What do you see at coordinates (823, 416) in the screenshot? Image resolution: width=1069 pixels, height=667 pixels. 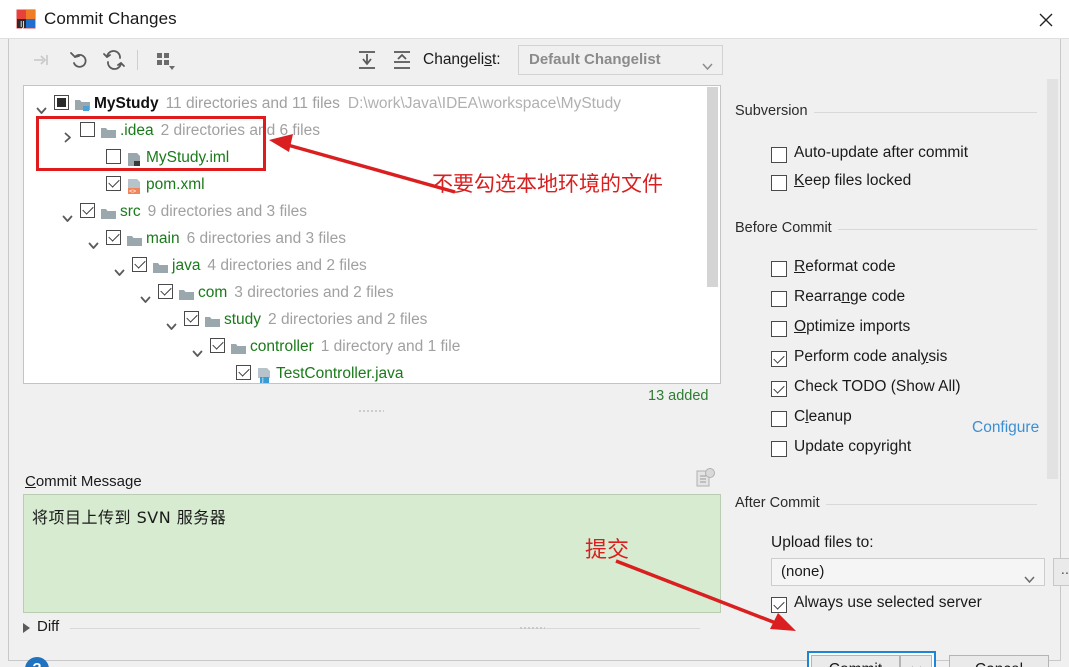 I see `option-label: Cleanup` at bounding box center [823, 416].